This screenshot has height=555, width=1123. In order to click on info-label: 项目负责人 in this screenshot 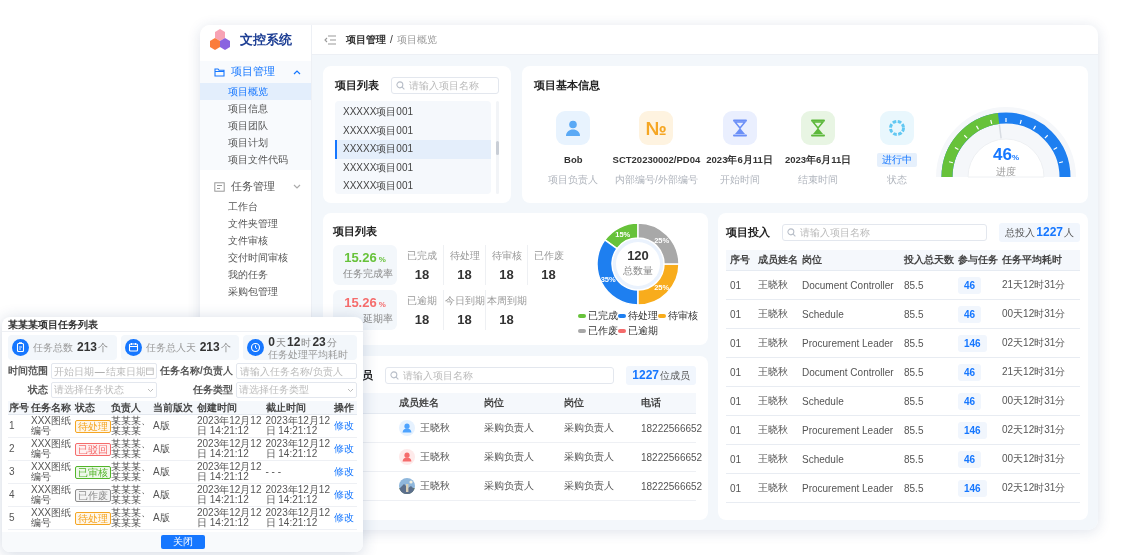, I will do `click(573, 180)`.